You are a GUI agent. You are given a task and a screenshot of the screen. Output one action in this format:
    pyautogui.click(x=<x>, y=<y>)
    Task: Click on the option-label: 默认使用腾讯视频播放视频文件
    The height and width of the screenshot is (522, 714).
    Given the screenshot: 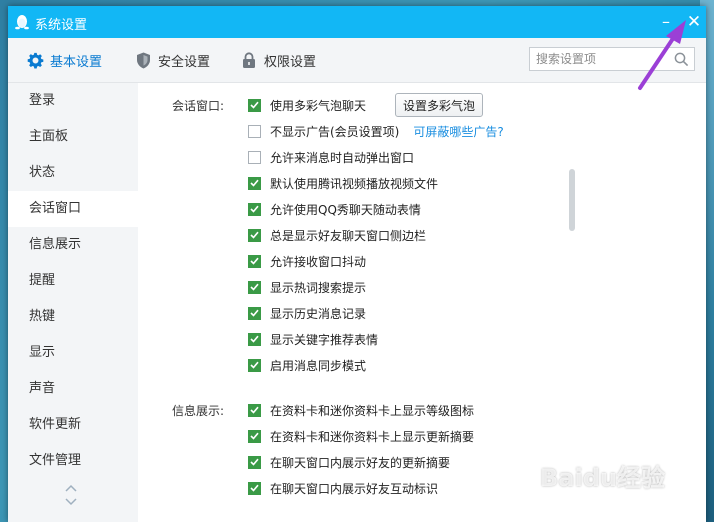 What is the action you would take?
    pyautogui.click(x=354, y=183)
    